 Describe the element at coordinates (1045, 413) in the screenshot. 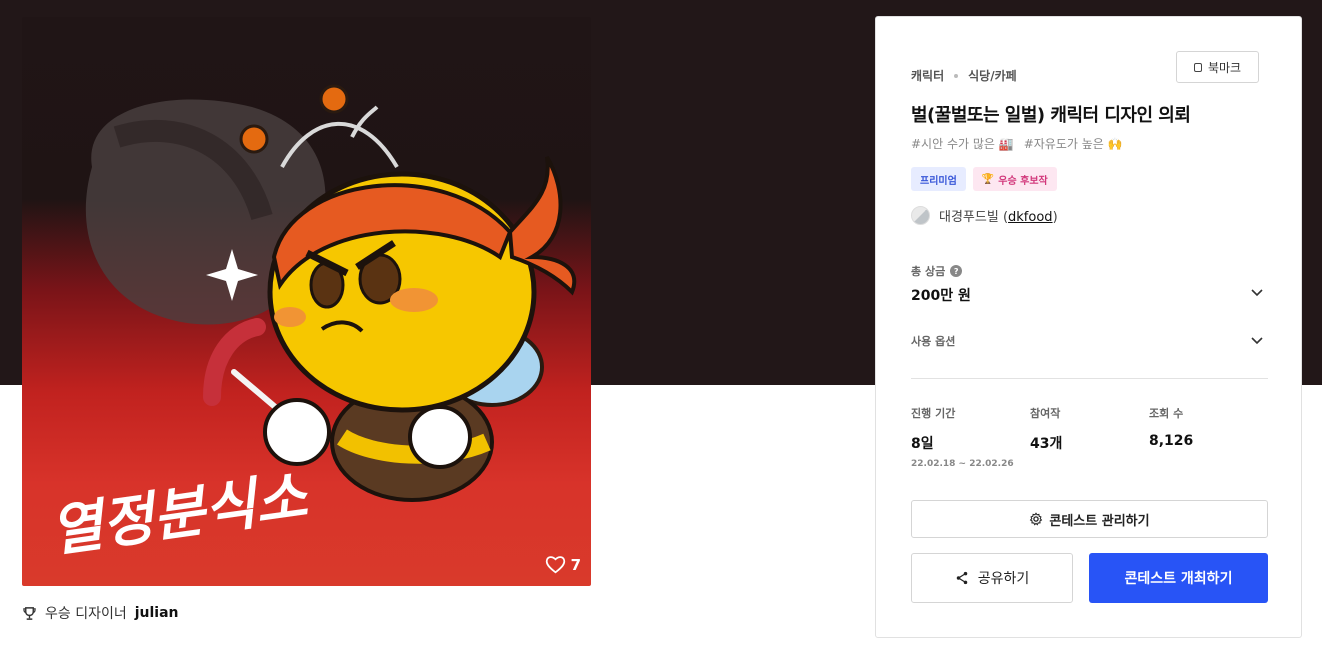

I see `entries-label: 참여작` at that location.